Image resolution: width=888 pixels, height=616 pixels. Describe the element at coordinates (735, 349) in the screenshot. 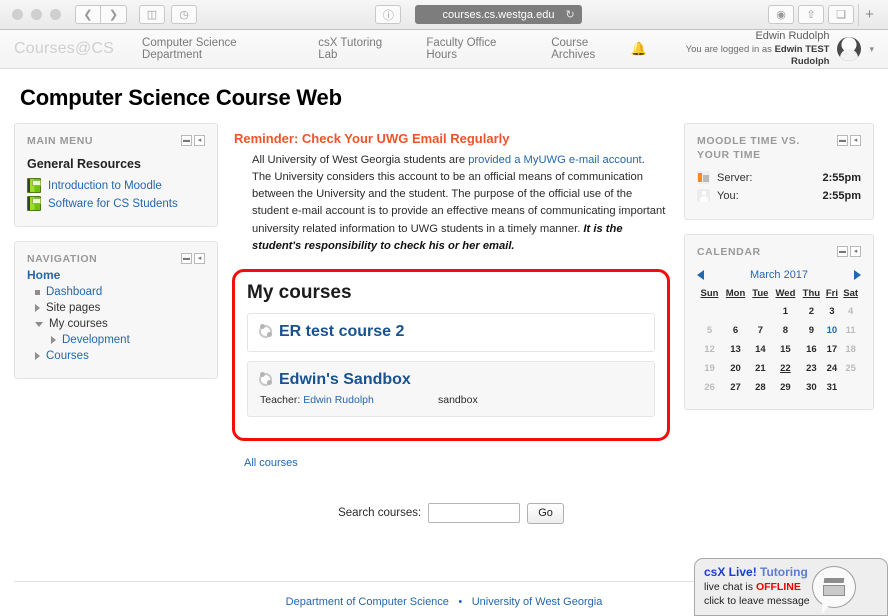

I see `calendar-day-cell: 13` at that location.